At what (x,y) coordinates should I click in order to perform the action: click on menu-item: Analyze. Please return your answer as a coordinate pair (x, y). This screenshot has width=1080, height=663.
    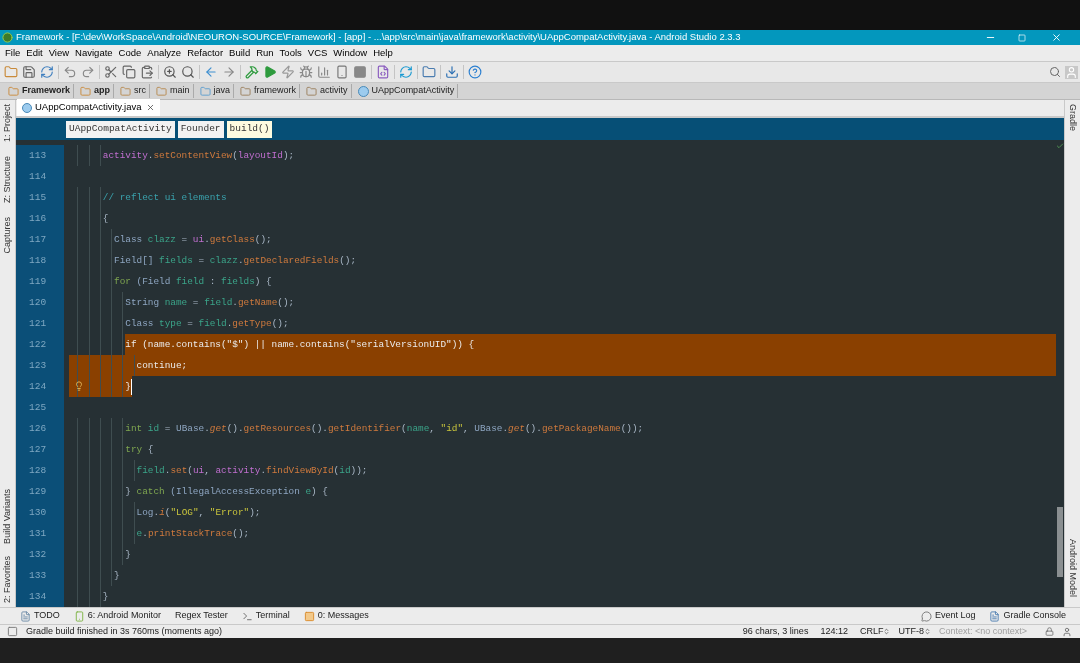
    Looking at the image, I should click on (164, 53).